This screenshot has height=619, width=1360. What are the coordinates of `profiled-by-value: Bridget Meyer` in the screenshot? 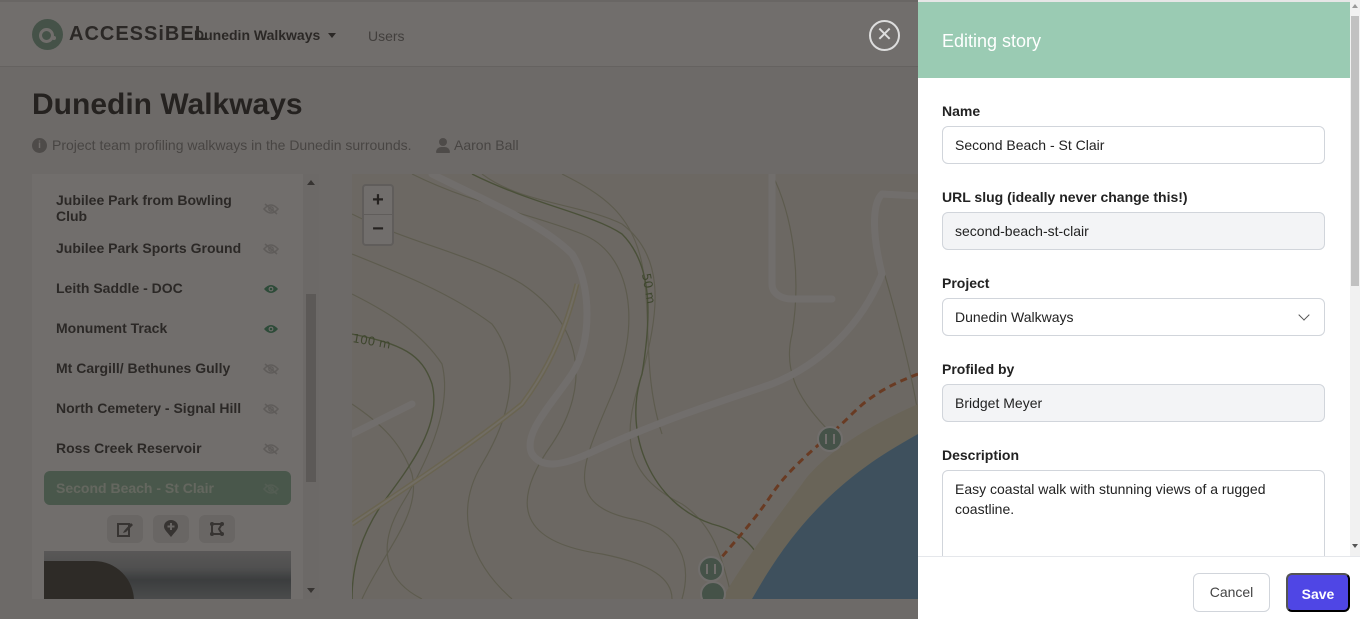 It's located at (999, 403).